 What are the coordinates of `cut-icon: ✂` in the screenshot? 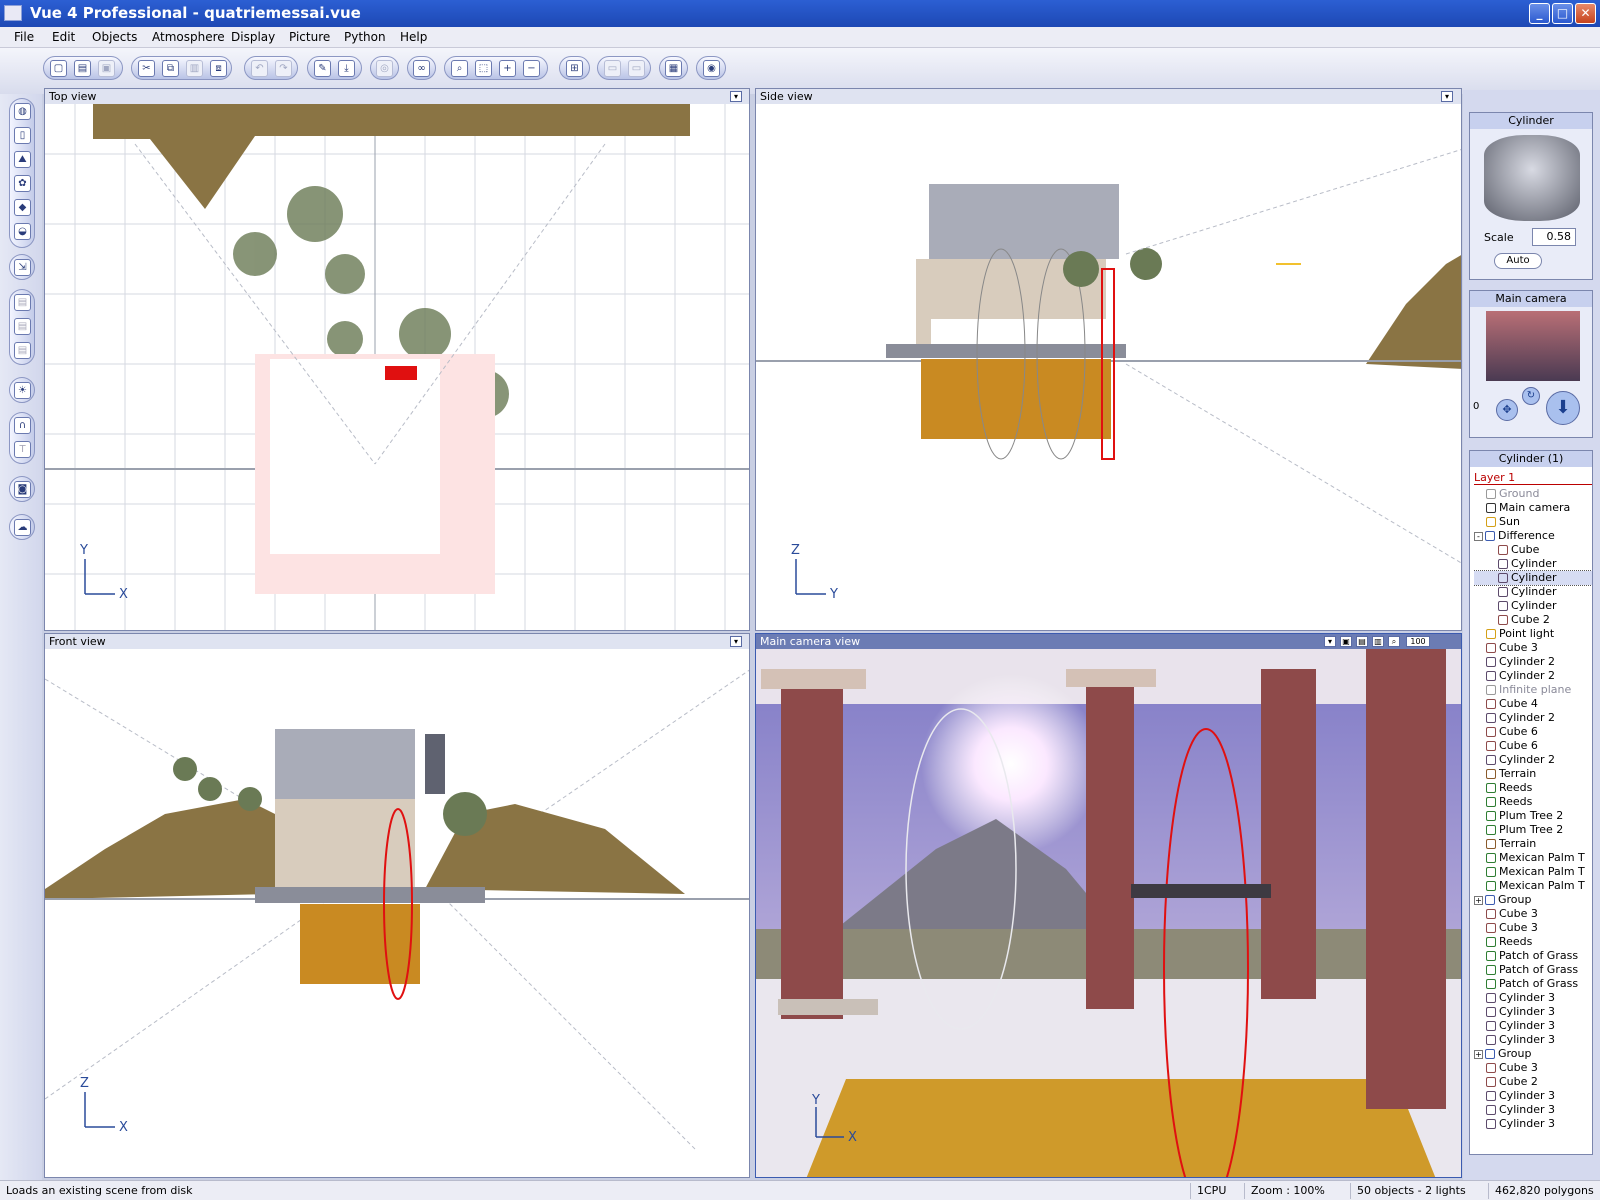 It's located at (146, 68).